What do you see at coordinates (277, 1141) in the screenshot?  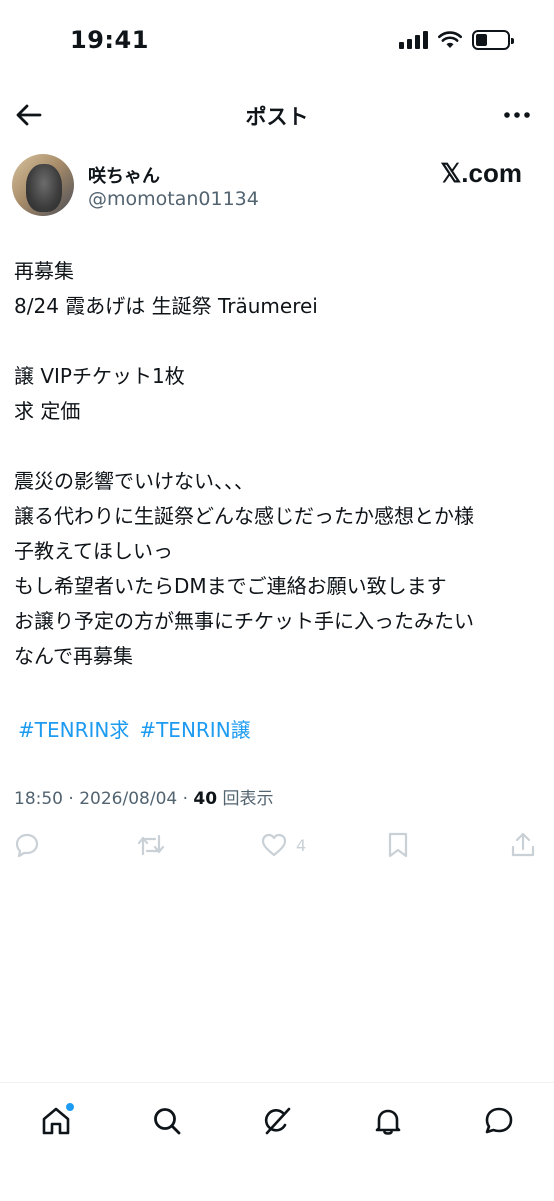 I see `bottom-nav` at bounding box center [277, 1141].